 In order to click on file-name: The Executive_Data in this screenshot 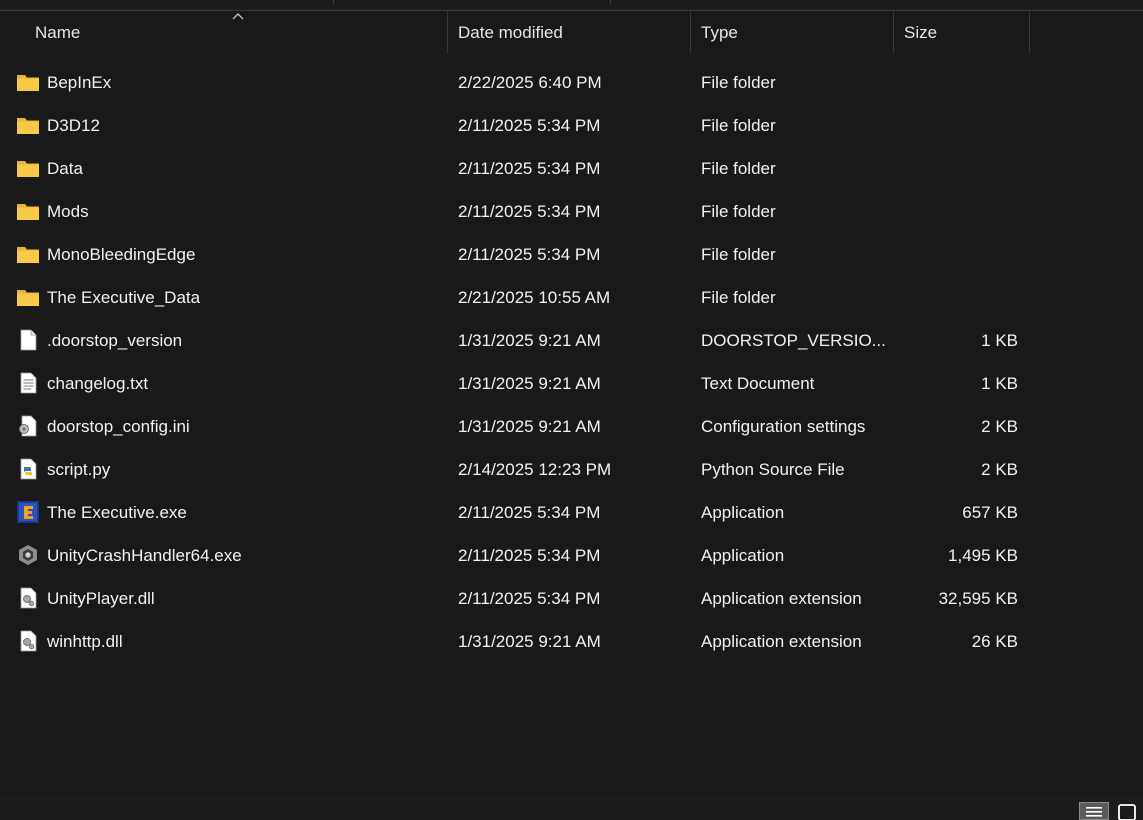, I will do `click(124, 297)`.